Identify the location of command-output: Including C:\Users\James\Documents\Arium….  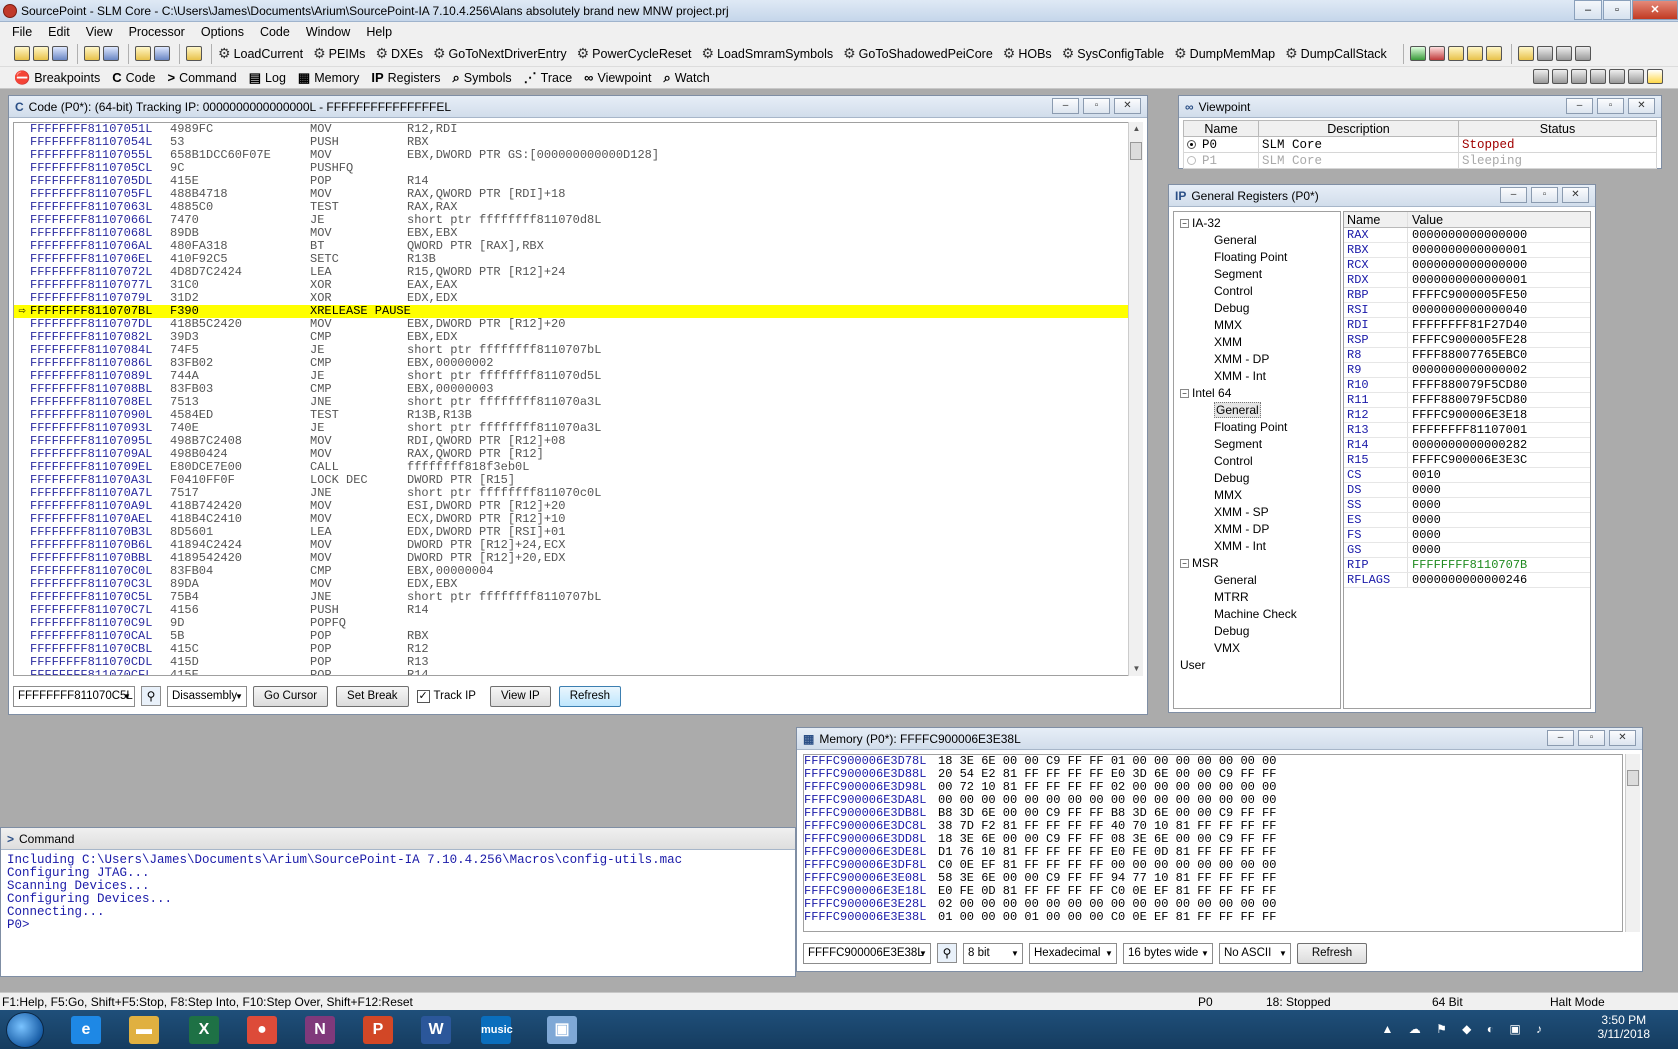
(400, 914).